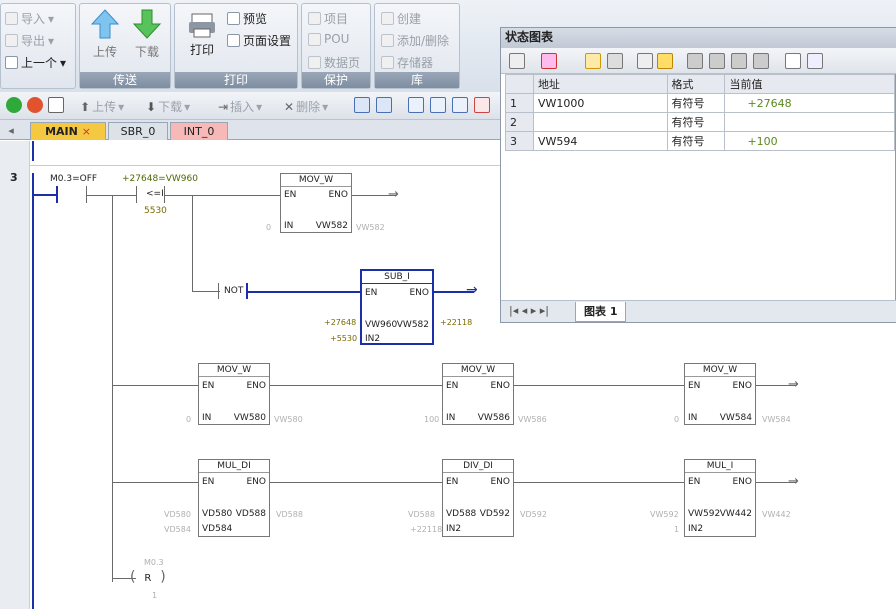 This screenshot has width=896, height=609. I want to click on sub-out-value: +22118, so click(456, 322).